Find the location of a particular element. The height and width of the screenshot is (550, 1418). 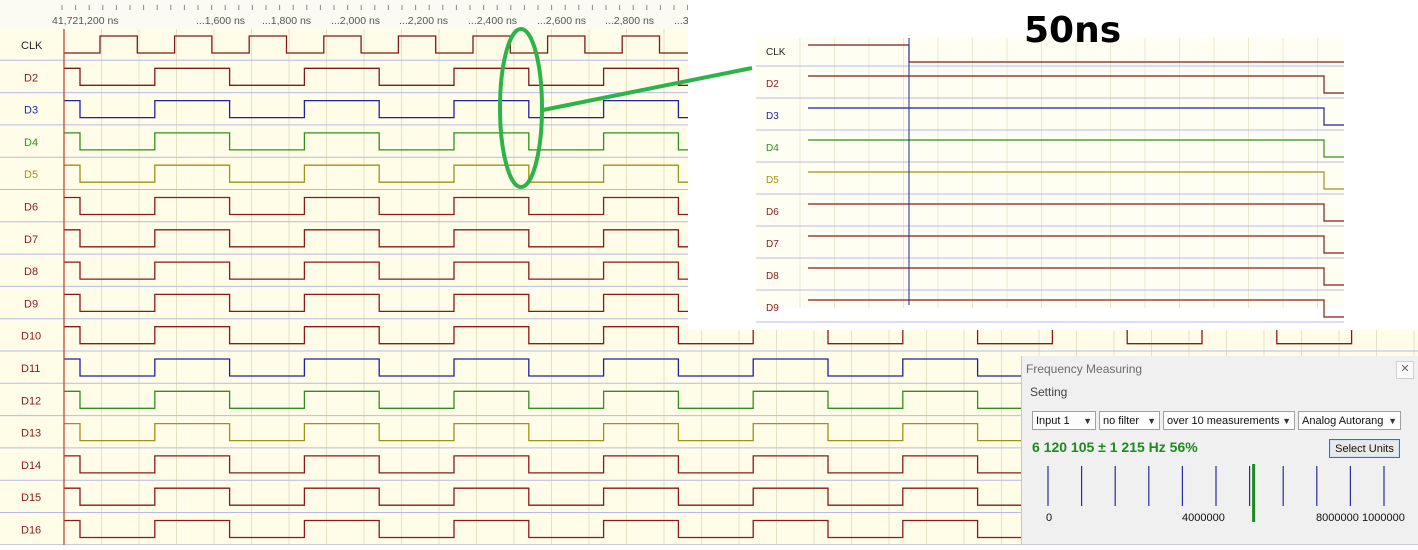

zoom-channel-label: D2 is located at coordinates (772, 84).